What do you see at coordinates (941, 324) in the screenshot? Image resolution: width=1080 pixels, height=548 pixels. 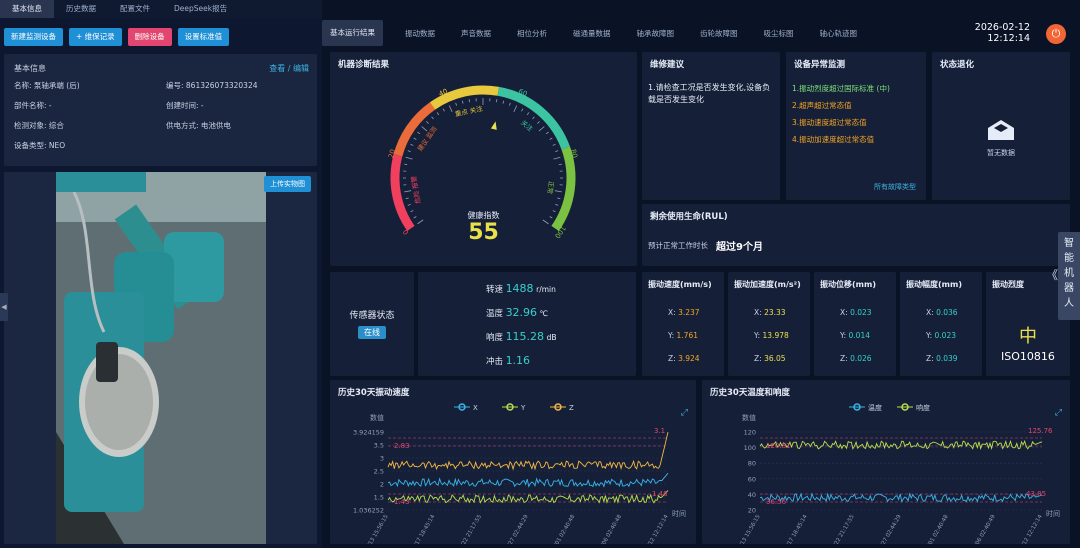 I see `vib-amp-panel: 振动幅度(mm) X: 0.036 Y: 0.023 Z: 0.039` at bounding box center [941, 324].